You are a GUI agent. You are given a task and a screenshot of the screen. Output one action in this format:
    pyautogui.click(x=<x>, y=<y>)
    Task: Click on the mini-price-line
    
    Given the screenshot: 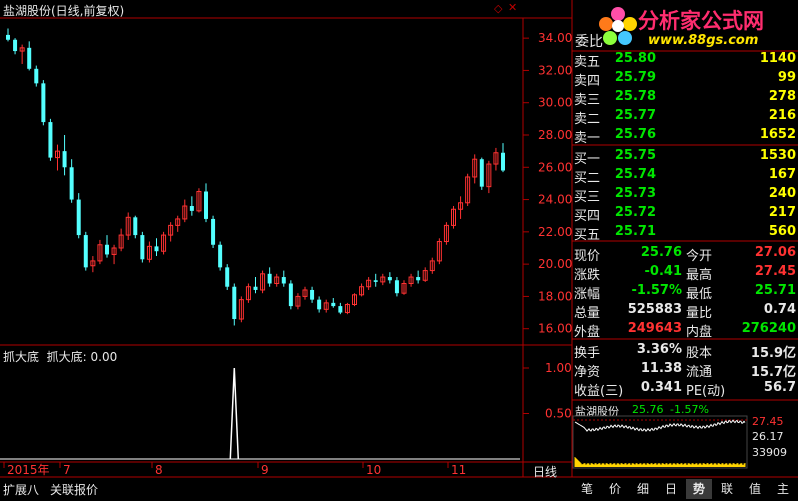 What is the action you would take?
    pyautogui.click(x=660, y=426)
    